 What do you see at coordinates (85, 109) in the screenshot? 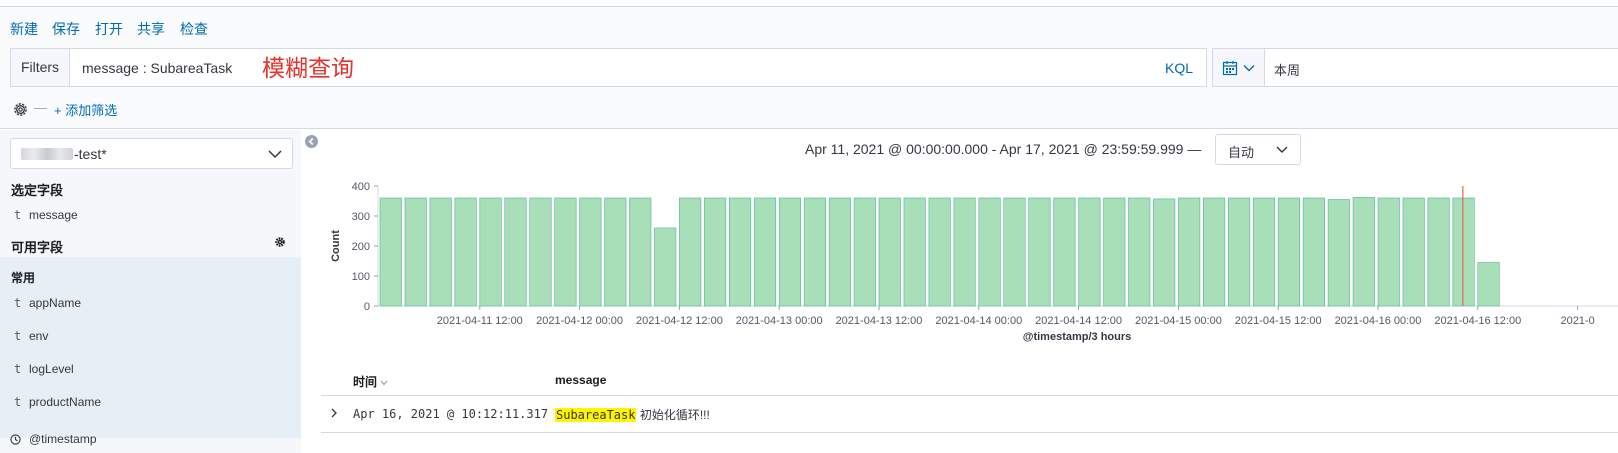
I see `add-filter-button: + 添加筛选` at bounding box center [85, 109].